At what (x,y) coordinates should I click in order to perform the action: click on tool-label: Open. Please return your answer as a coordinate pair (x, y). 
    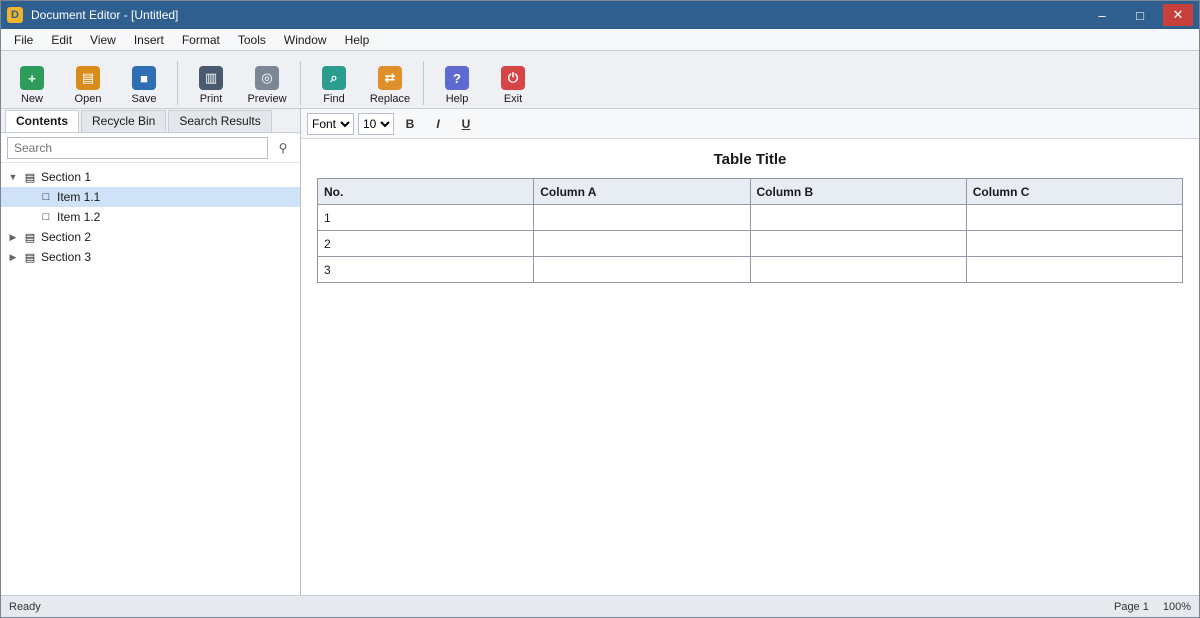
    Looking at the image, I should click on (88, 99).